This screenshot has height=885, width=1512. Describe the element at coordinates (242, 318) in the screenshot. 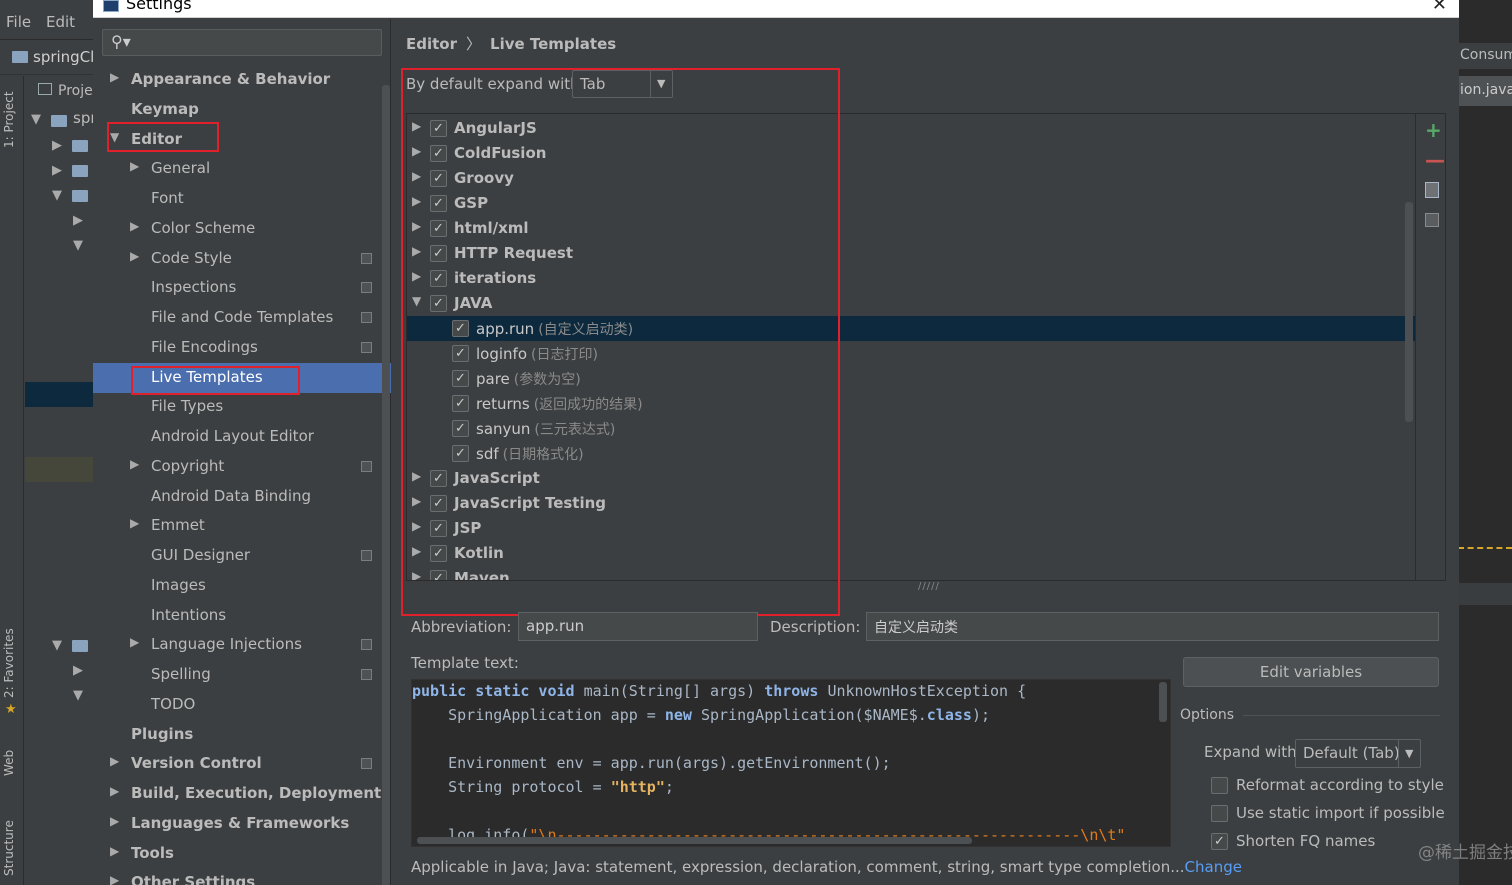

I see `settings-tree-item: File and Code Templates` at that location.